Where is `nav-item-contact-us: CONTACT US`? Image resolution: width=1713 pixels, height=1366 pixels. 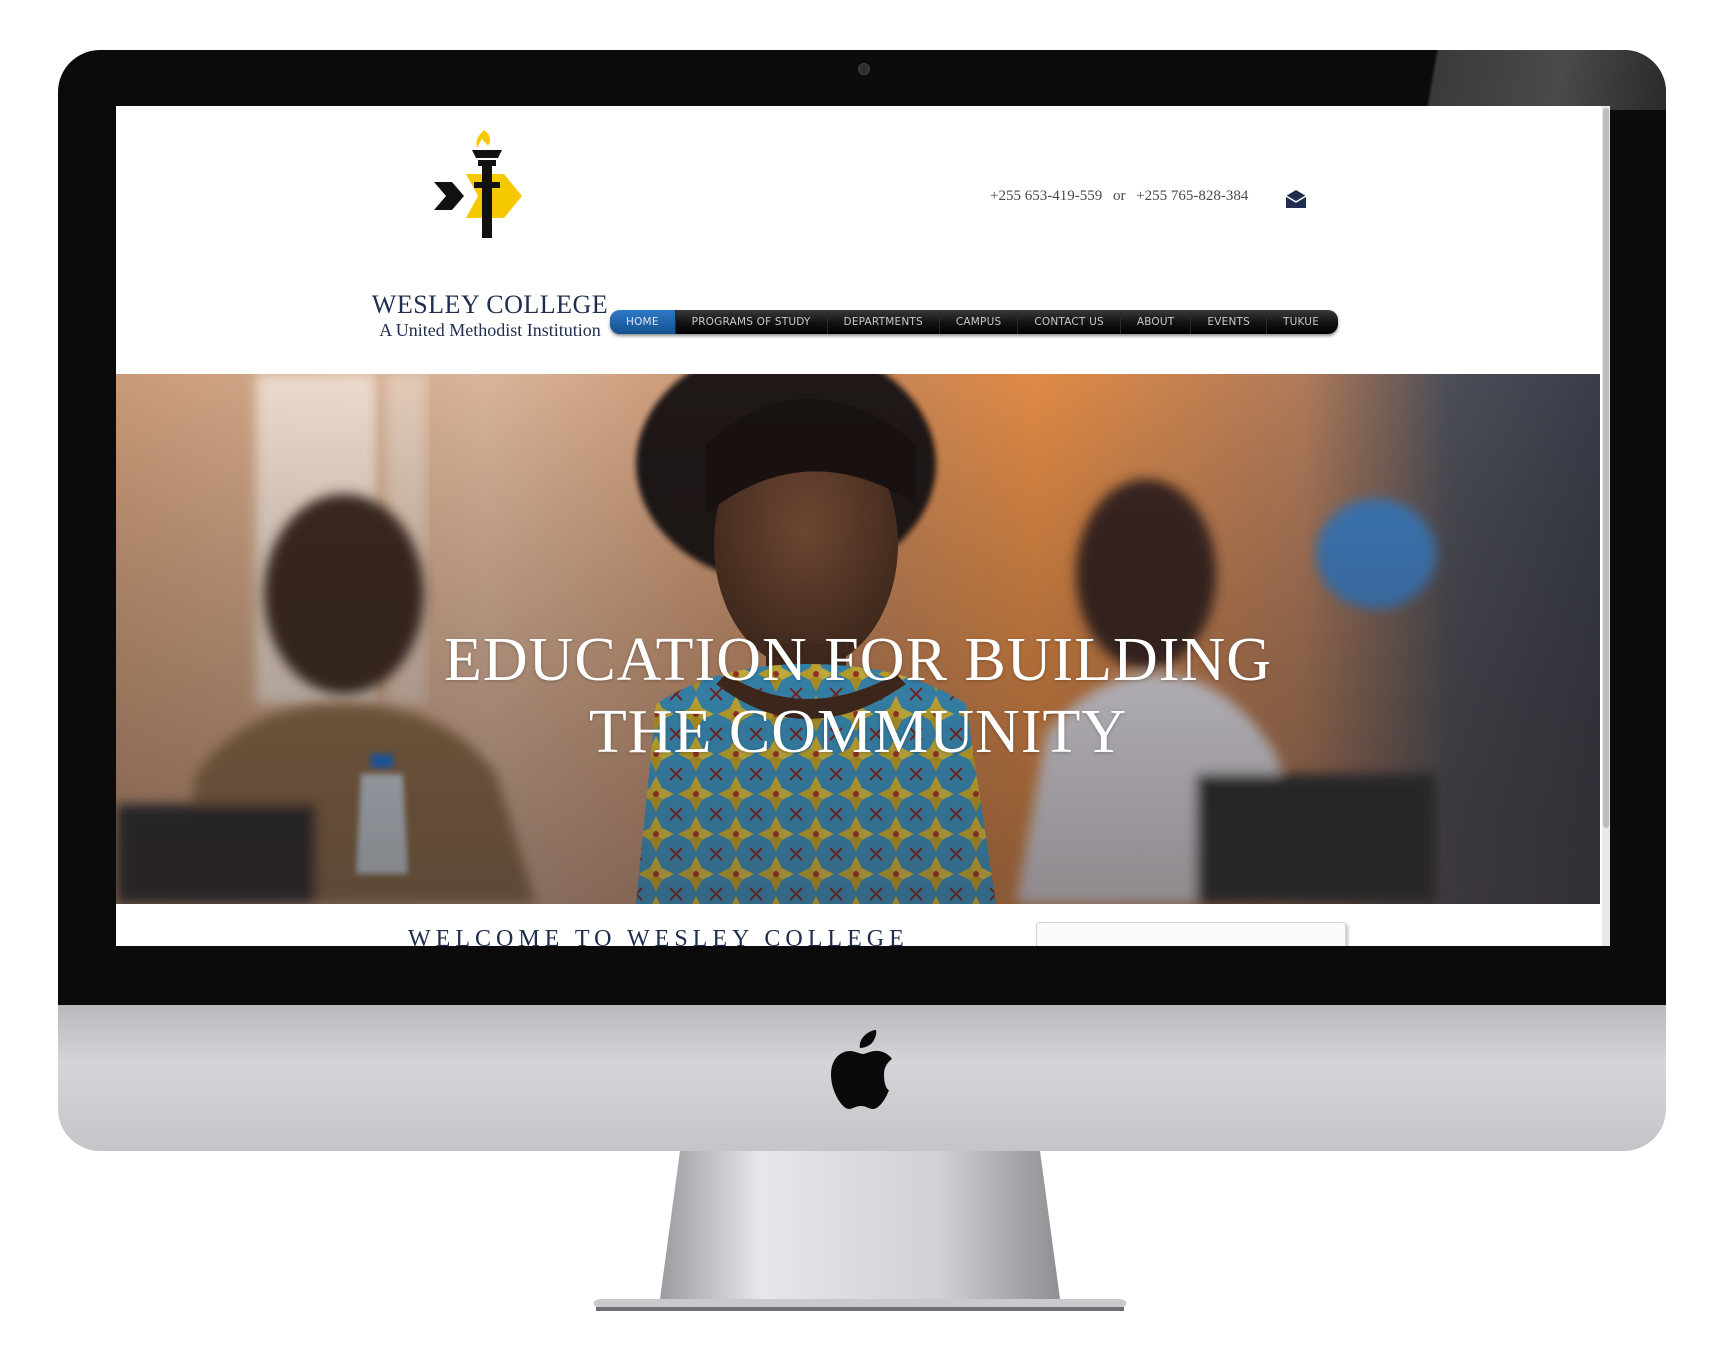 nav-item-contact-us: CONTACT US is located at coordinates (1069, 322).